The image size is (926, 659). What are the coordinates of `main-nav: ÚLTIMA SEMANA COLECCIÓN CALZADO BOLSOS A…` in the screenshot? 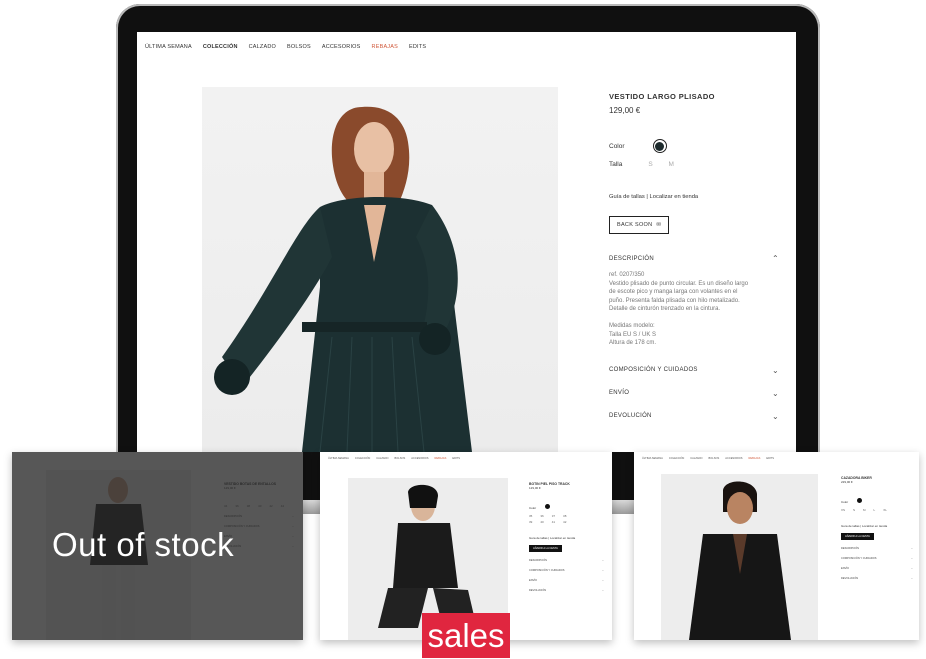 It's located at (285, 47).